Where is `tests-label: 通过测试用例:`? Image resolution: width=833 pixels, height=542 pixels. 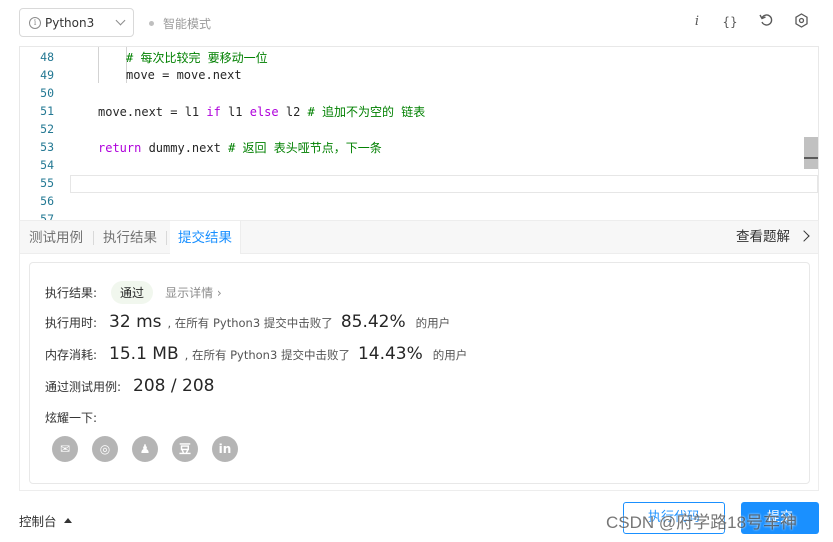 tests-label: 通过测试用例: is located at coordinates (83, 387).